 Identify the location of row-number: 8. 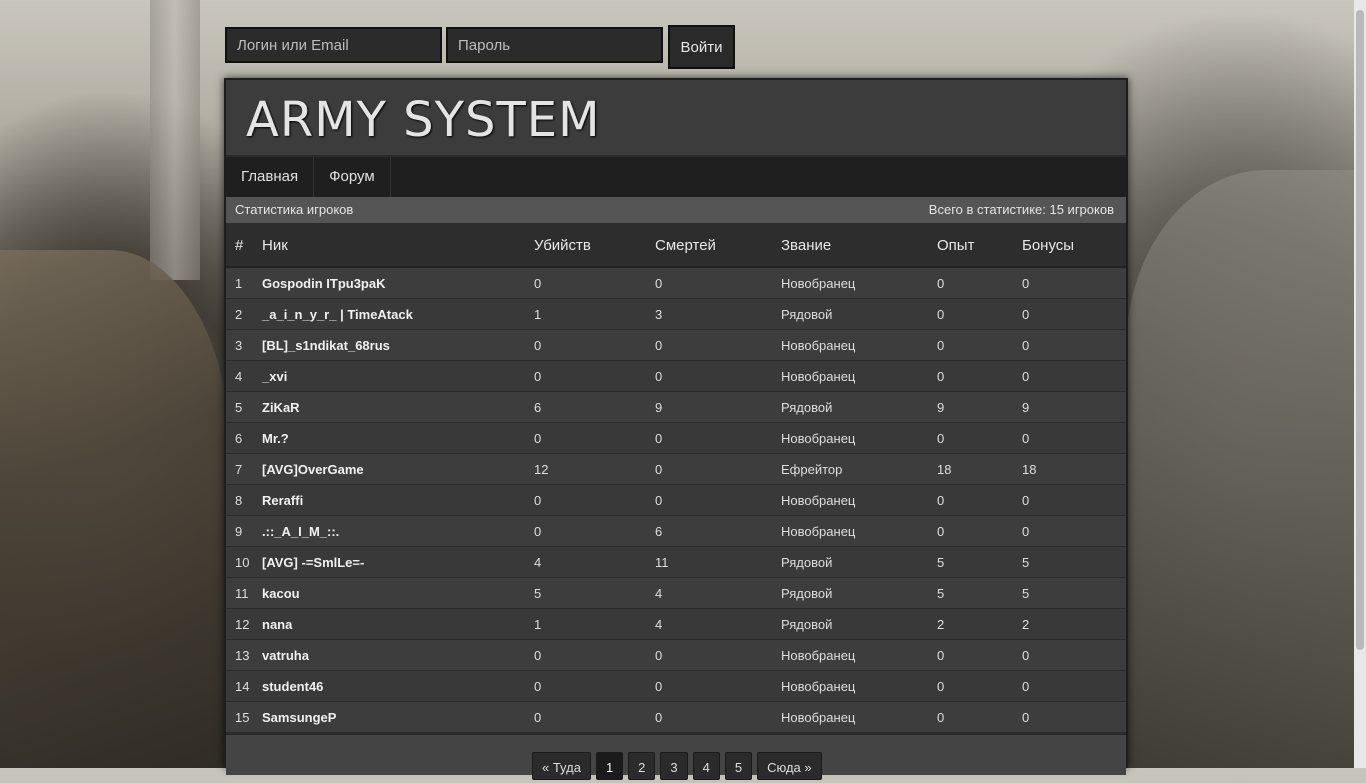
(239, 500).